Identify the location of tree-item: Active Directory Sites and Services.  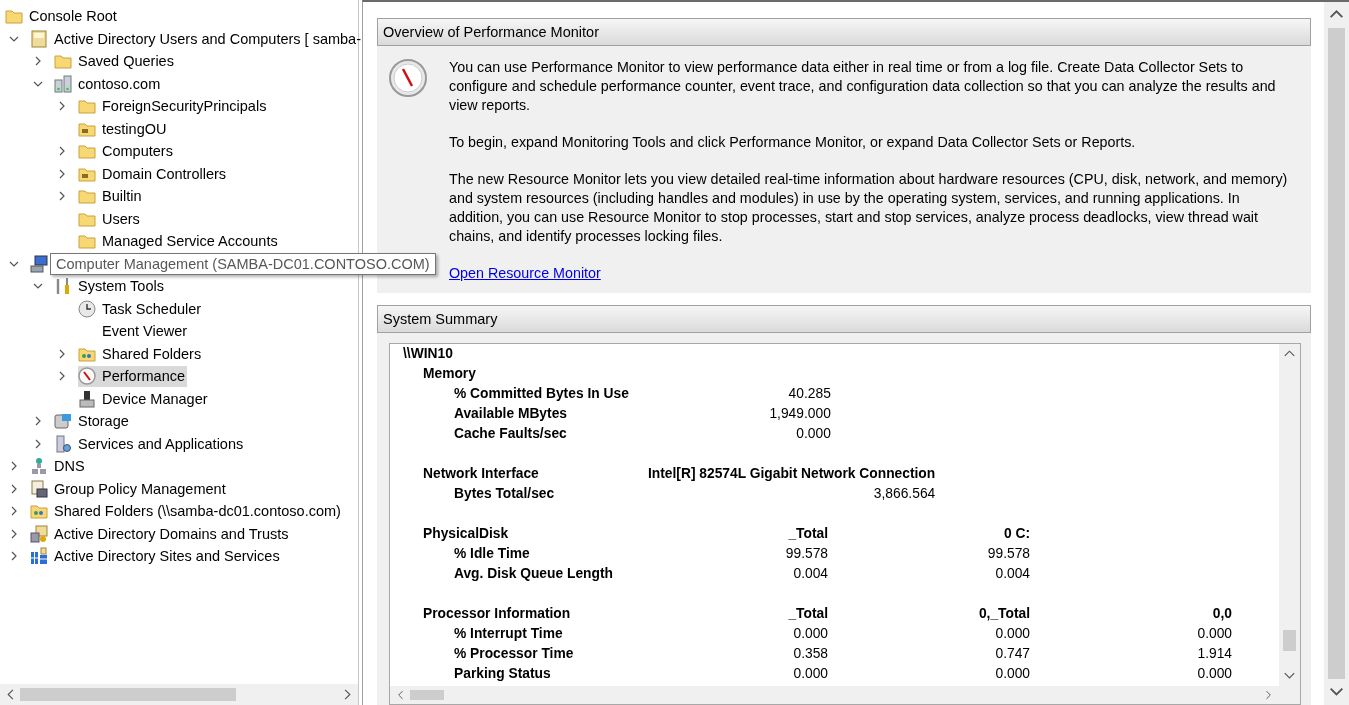
(156, 556).